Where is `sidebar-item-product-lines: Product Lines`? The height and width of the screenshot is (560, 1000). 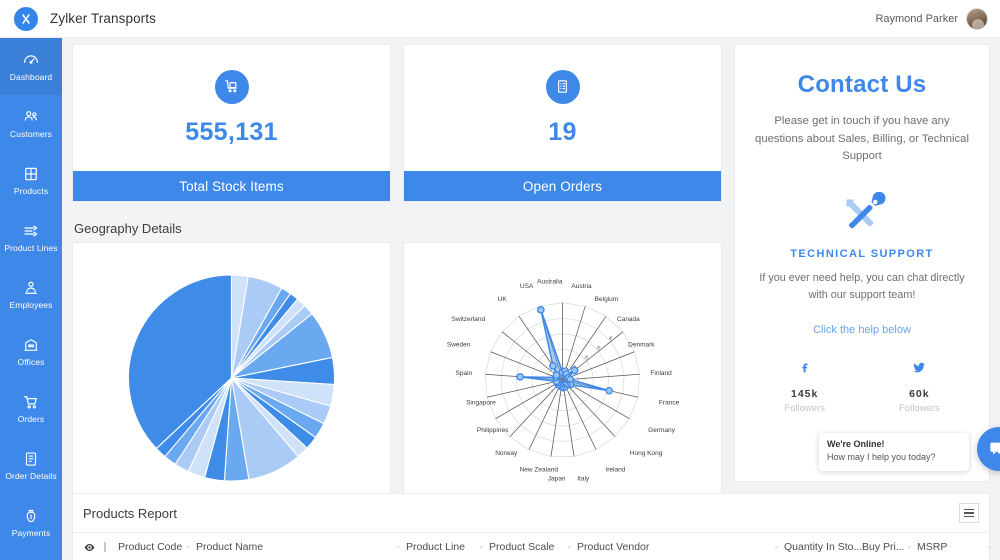
sidebar-item-product-lines: Product Lines is located at coordinates (31, 237).